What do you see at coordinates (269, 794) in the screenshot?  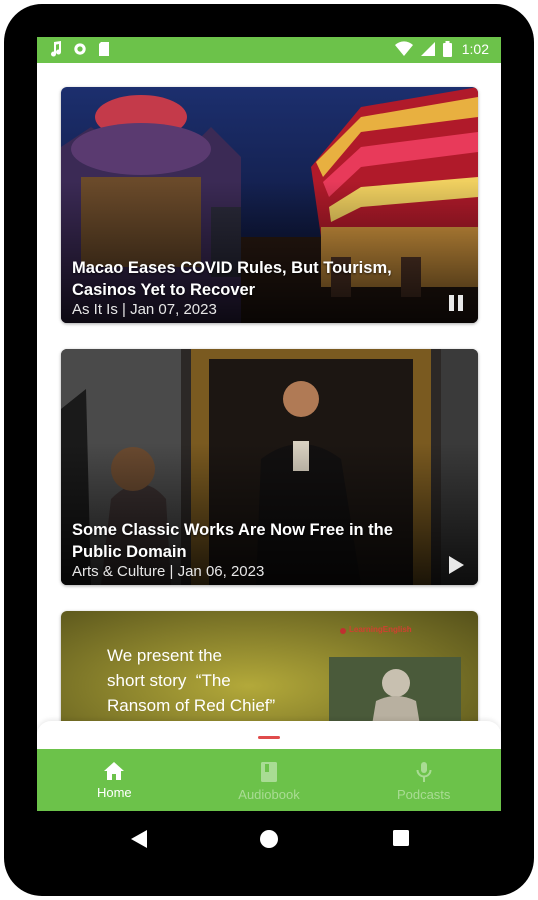 I see `nav-label-audiobook: Audiobook` at bounding box center [269, 794].